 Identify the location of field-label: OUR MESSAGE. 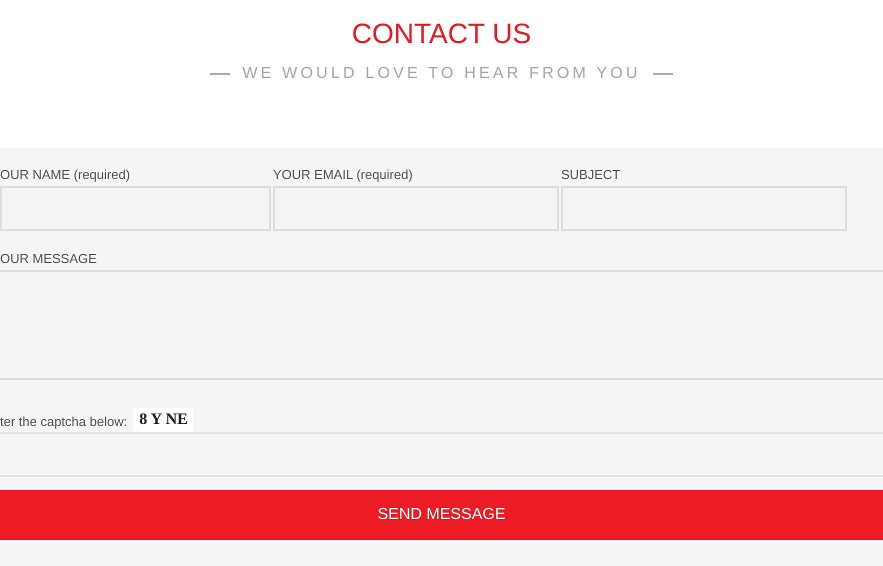
(49, 259).